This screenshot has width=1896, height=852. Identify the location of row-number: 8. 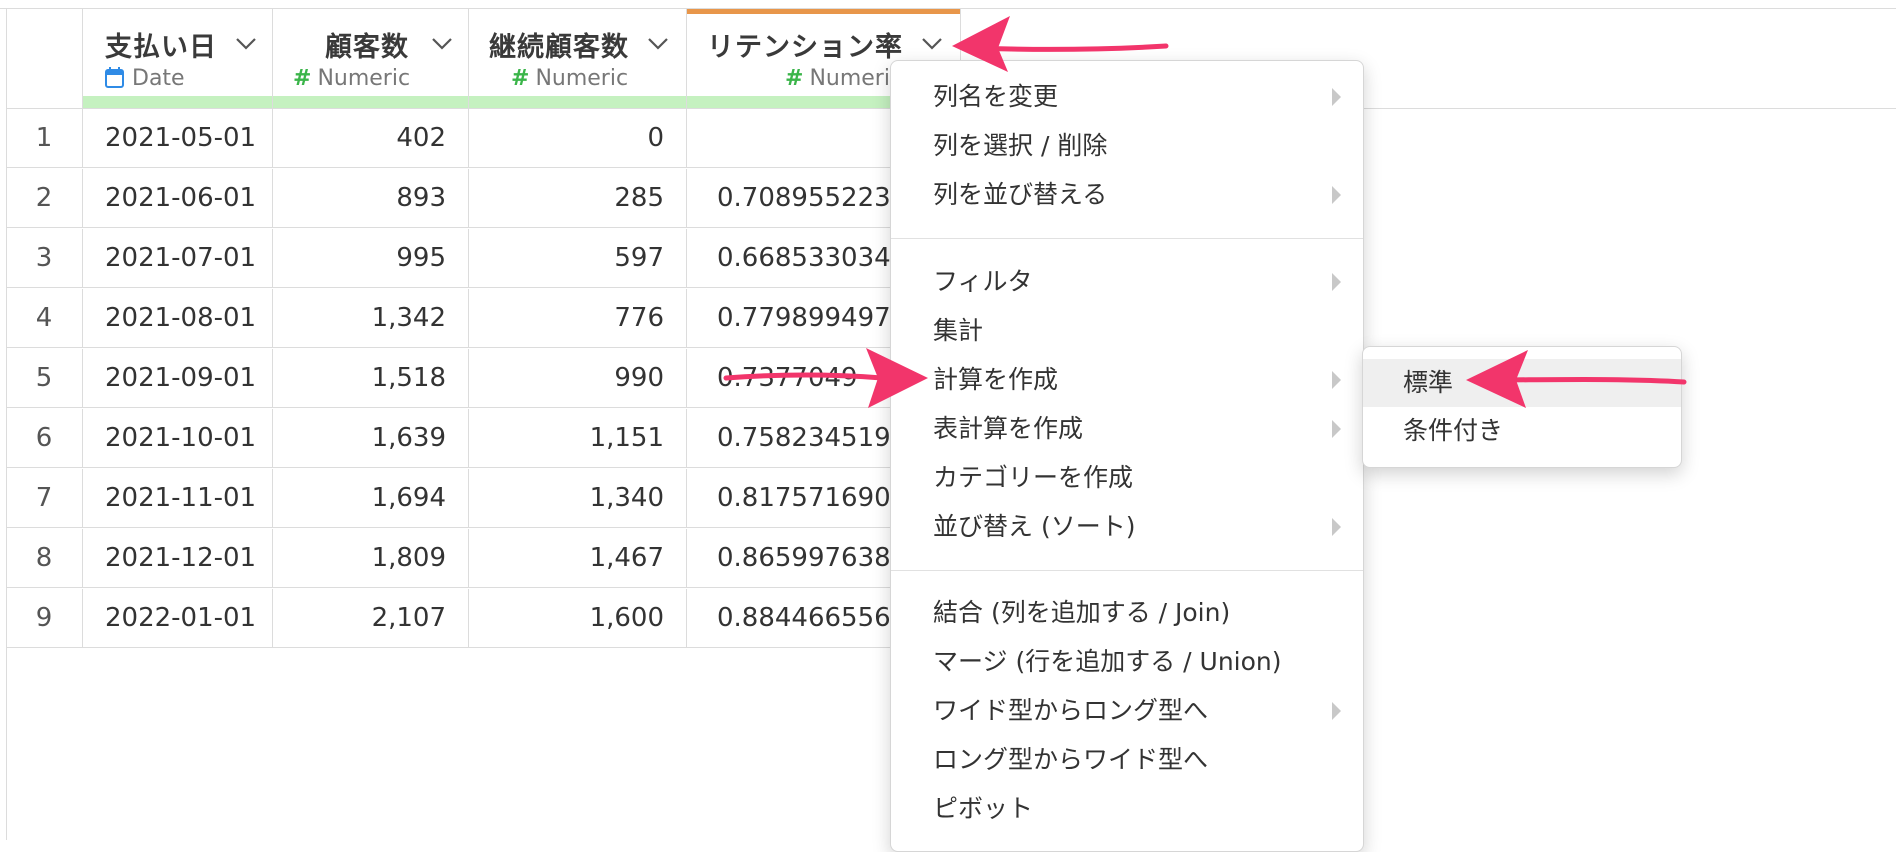
(44, 558).